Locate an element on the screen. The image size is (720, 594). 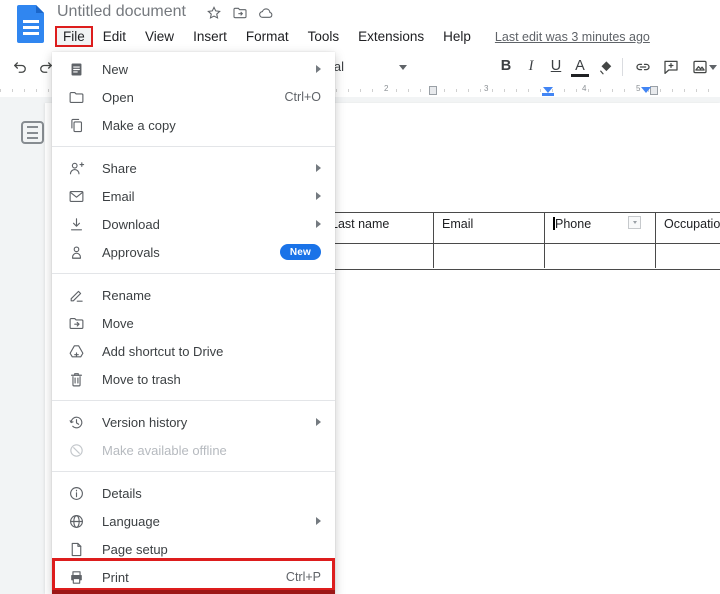
menu-tools: Tools is located at coordinates (324, 36).